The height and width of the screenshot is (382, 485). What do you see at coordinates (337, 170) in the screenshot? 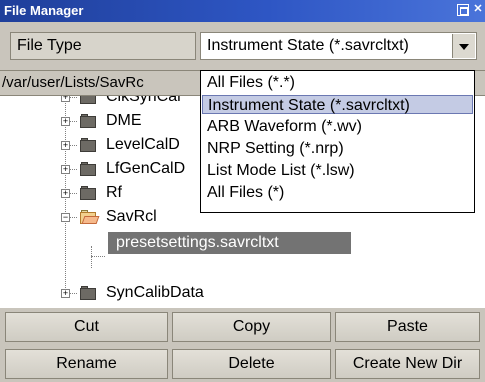
I see `dropdown-option: List Mode List (*.lsw)` at bounding box center [337, 170].